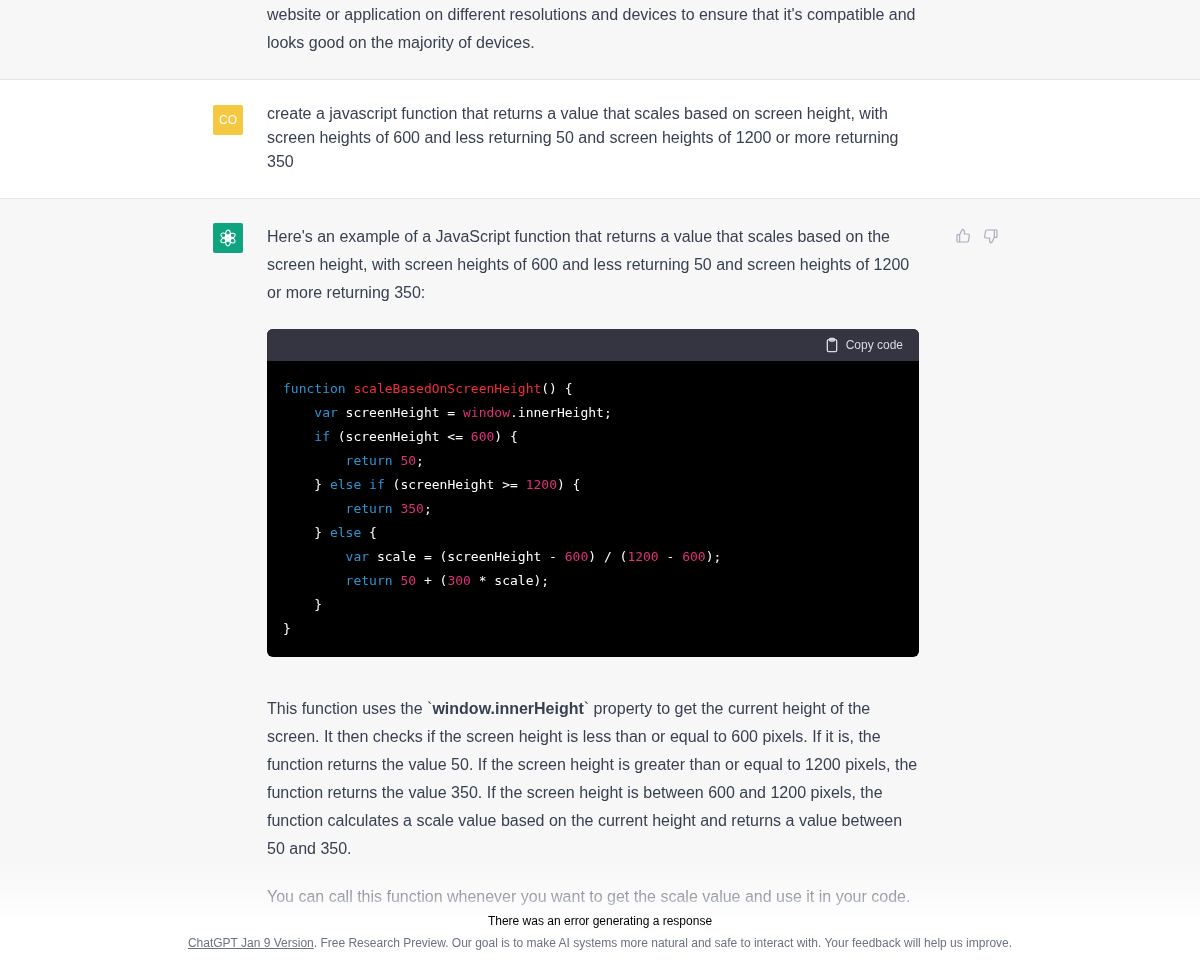  I want to click on message-text: You can call this function whenever you want to get the scale value and use it in your code., so click(589, 897).